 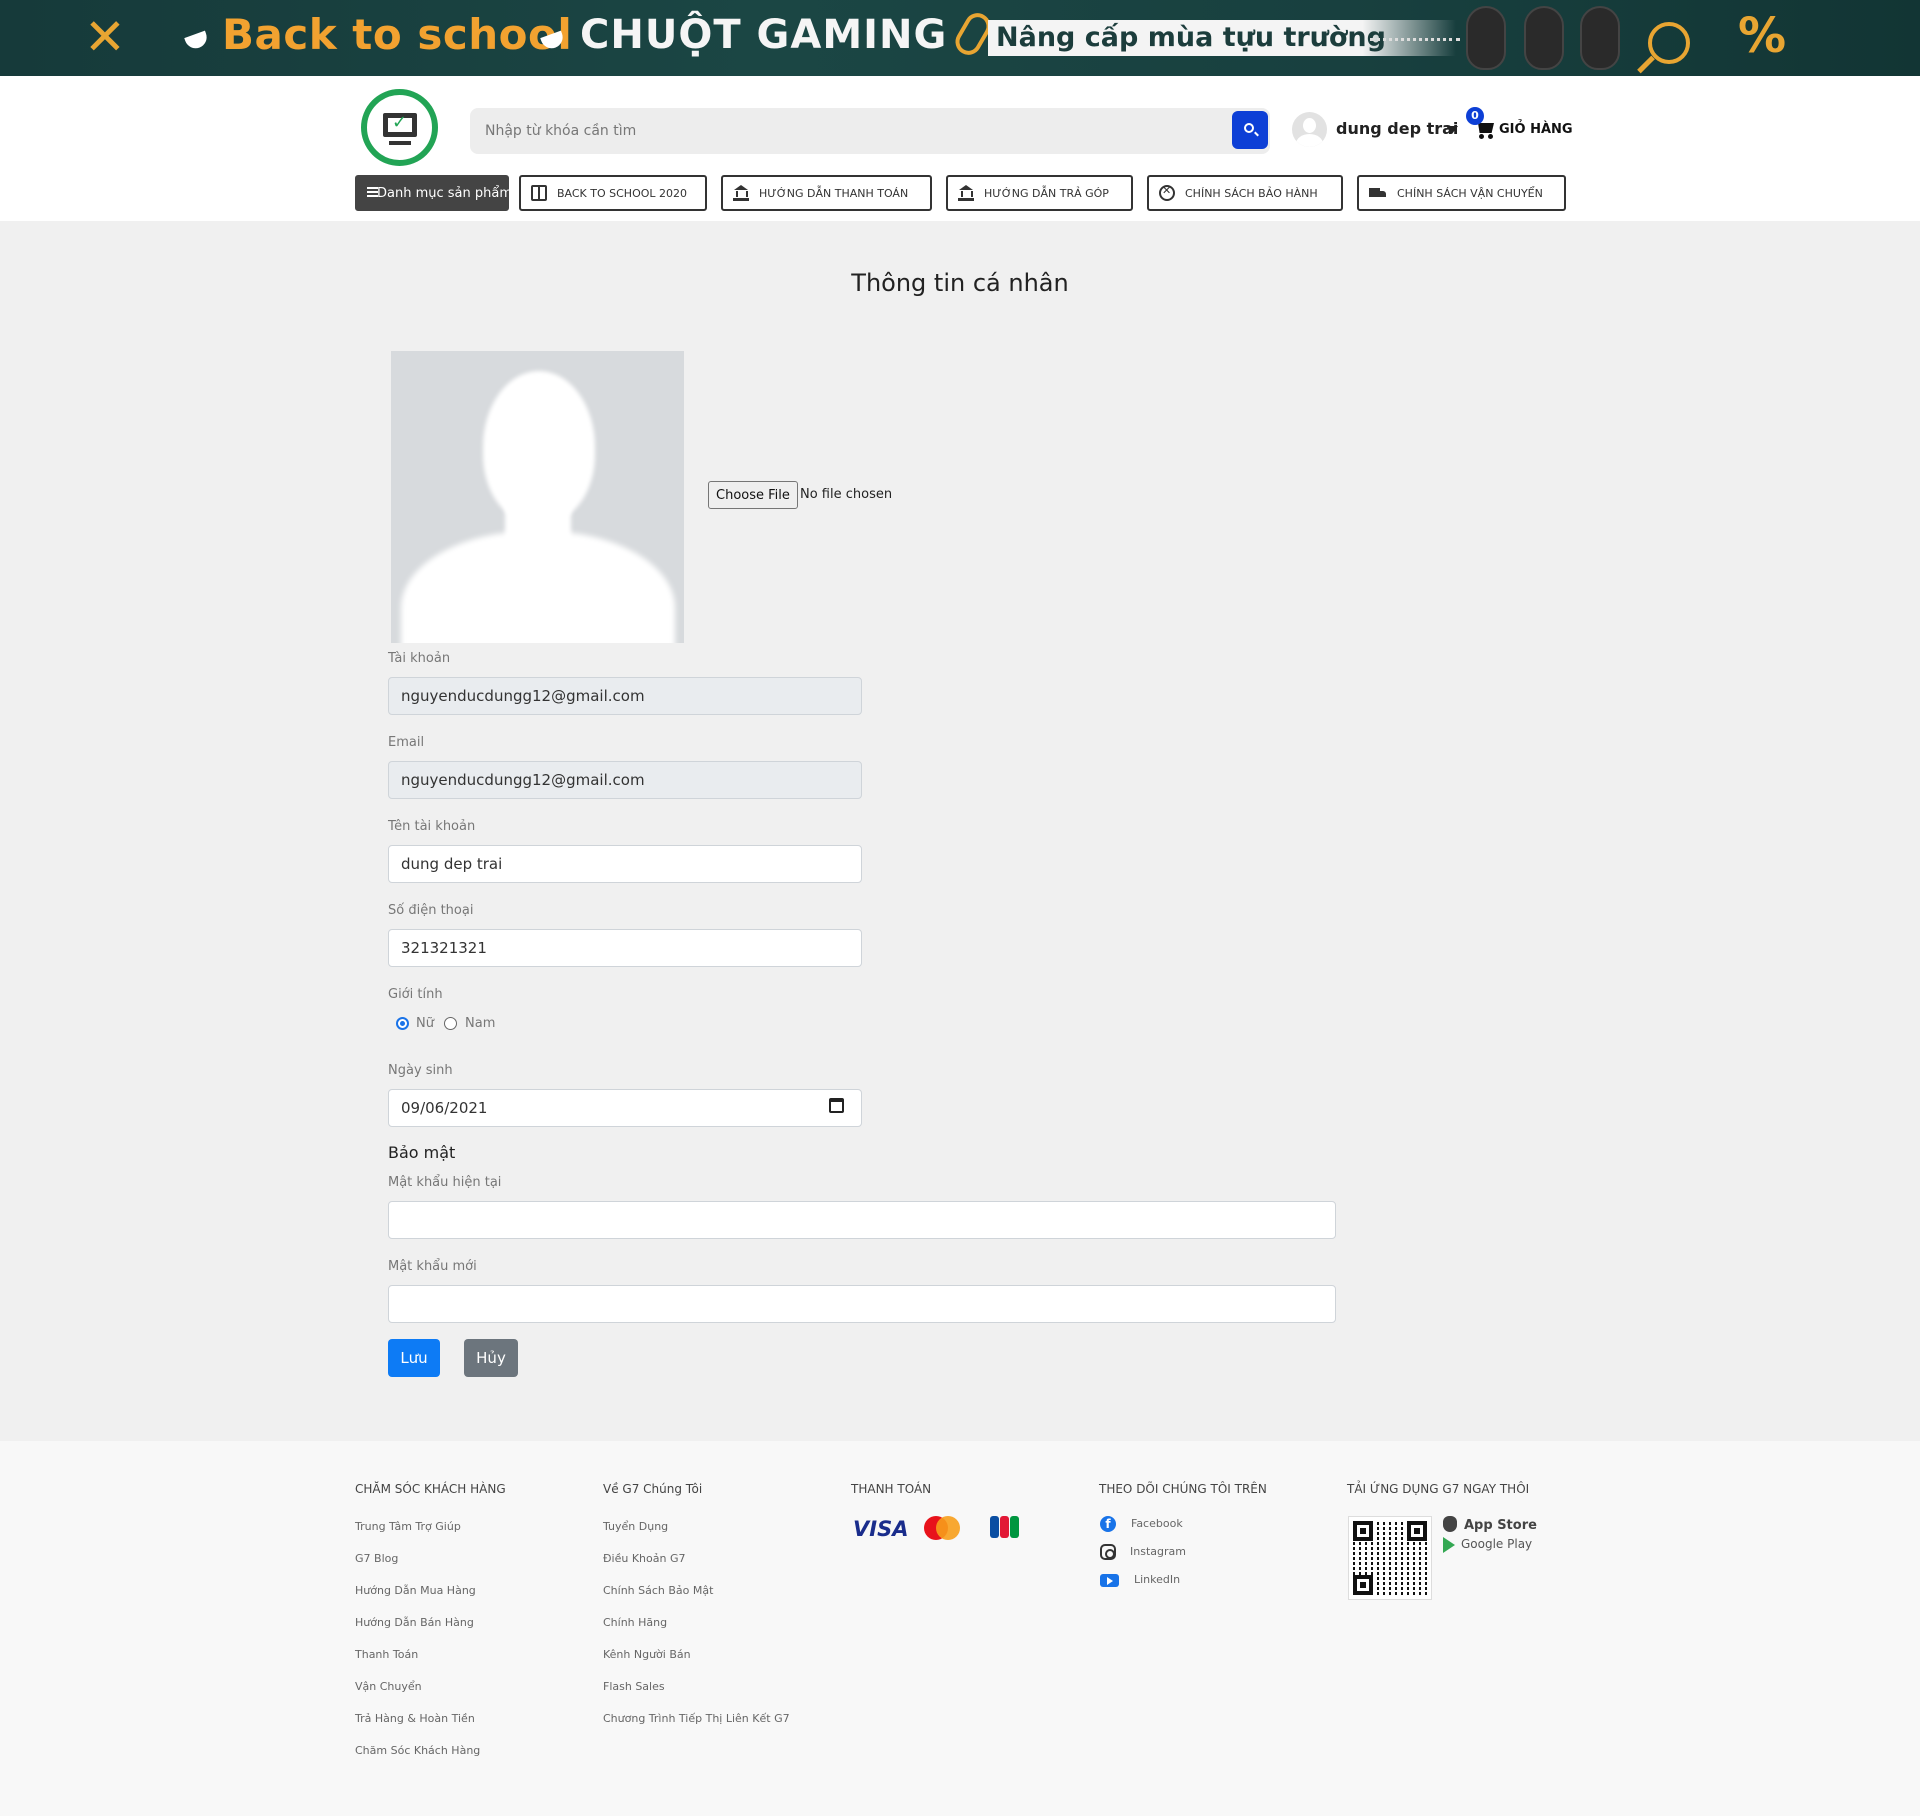 What do you see at coordinates (942, 1529) in the screenshot?
I see `mastercard-logo` at bounding box center [942, 1529].